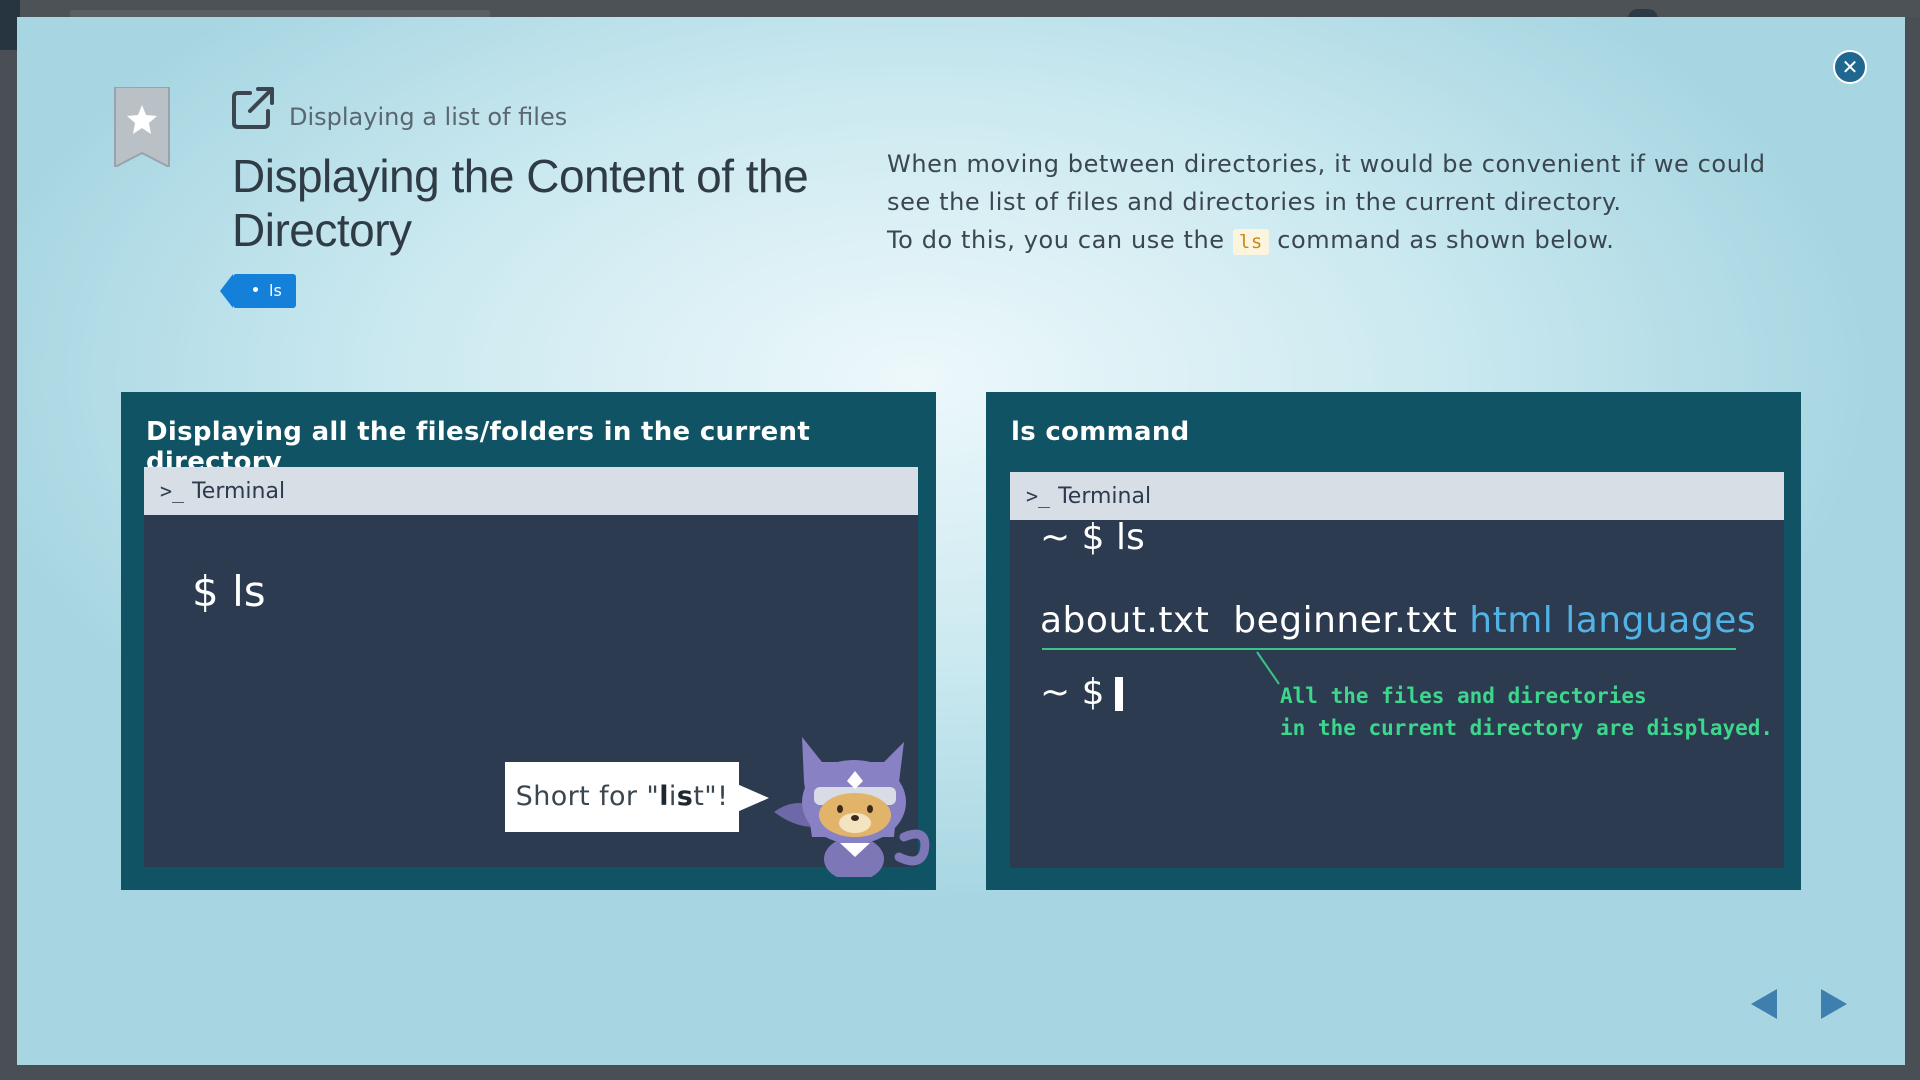 The width and height of the screenshot is (1920, 1080). I want to click on panel-title: ls command, so click(1100, 432).